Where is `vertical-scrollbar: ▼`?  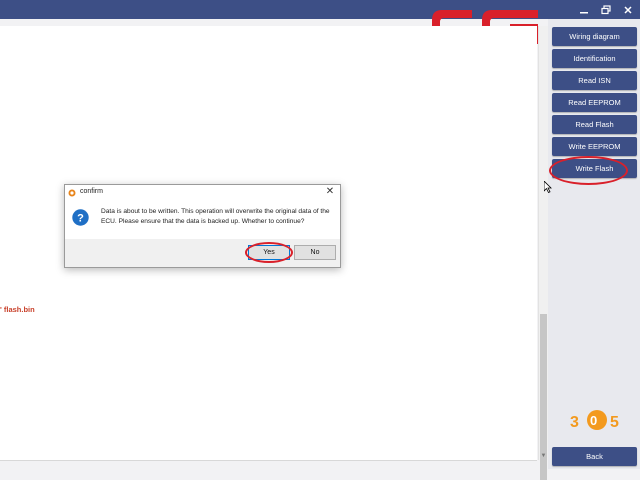
vertical-scrollbar: ▼ is located at coordinates (543, 253).